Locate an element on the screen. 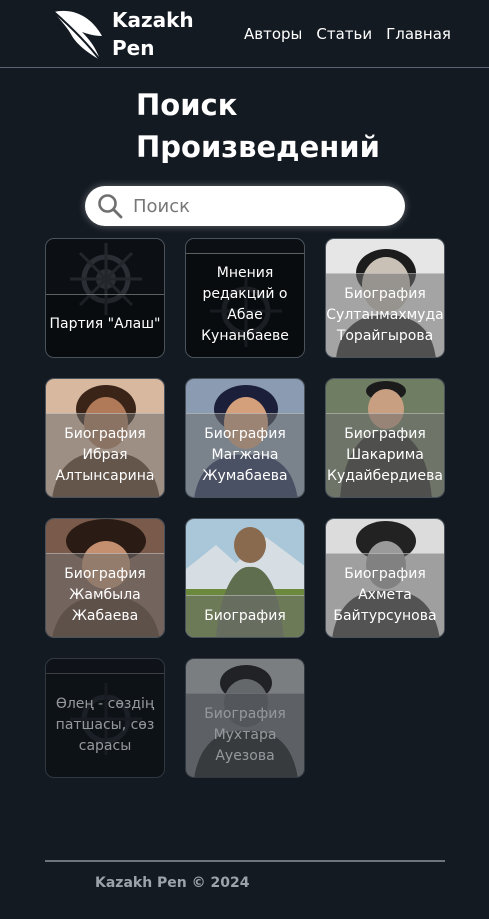 This screenshot has height=919, width=489. nav-link-authors: Авторы is located at coordinates (273, 34).